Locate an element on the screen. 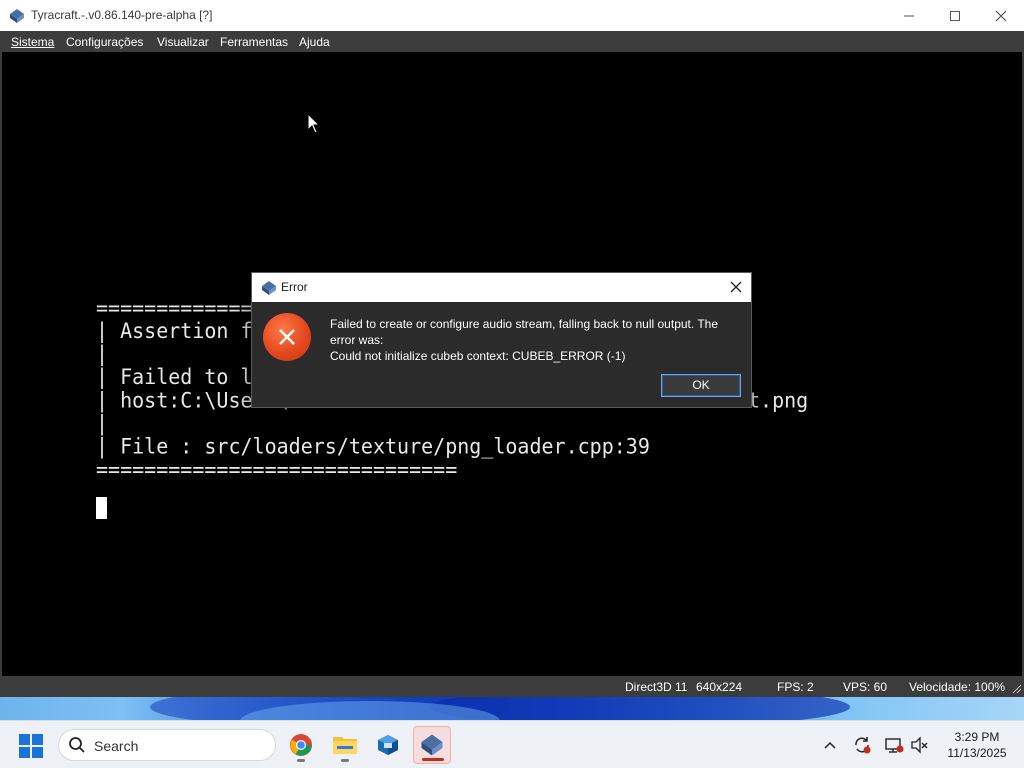 This screenshot has height=768, width=1024. dialog-close-button is located at coordinates (736, 287).